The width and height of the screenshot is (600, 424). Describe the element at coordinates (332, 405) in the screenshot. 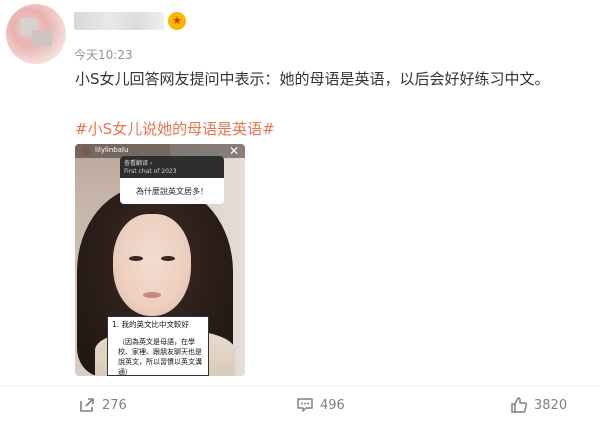

I see `comment-count: 496` at that location.